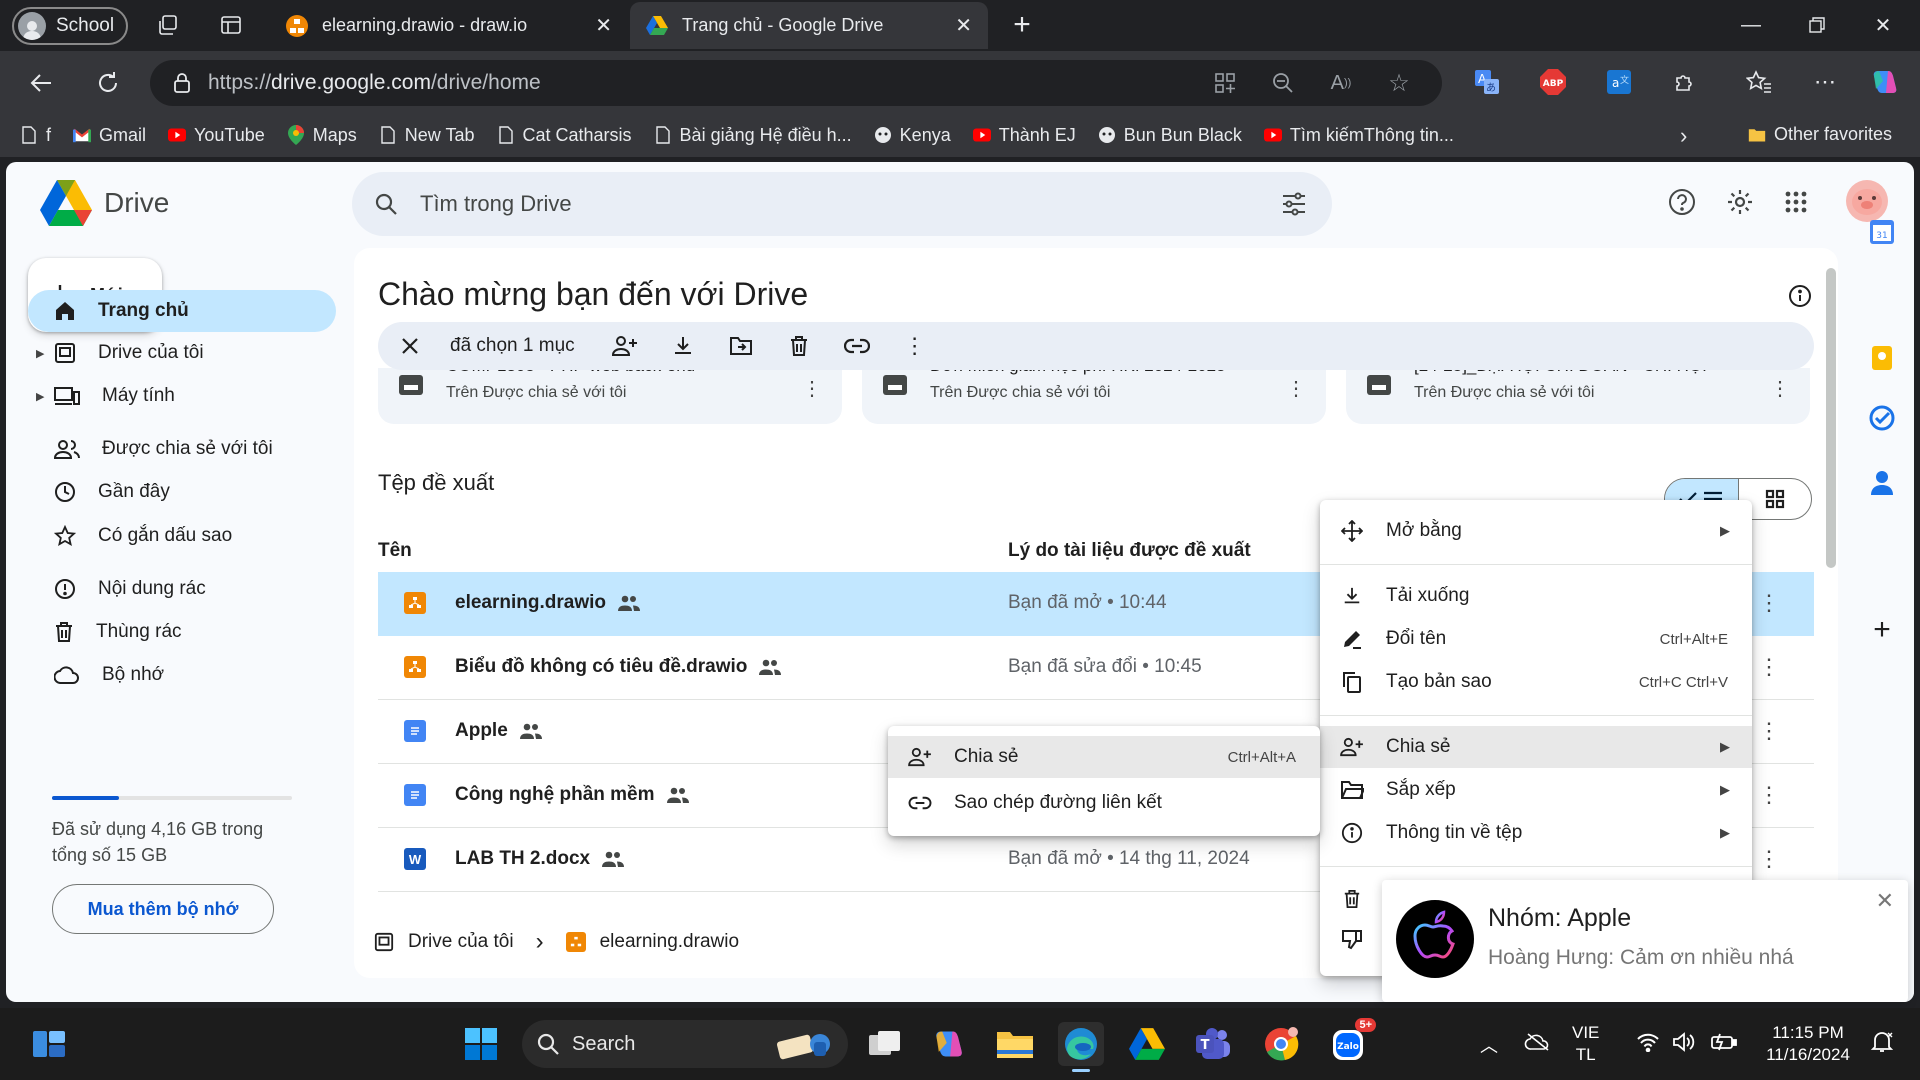 The image size is (1920, 1080). Describe the element at coordinates (182, 492) in the screenshot. I see `sidebar-item-recent: Gần đây` at that location.